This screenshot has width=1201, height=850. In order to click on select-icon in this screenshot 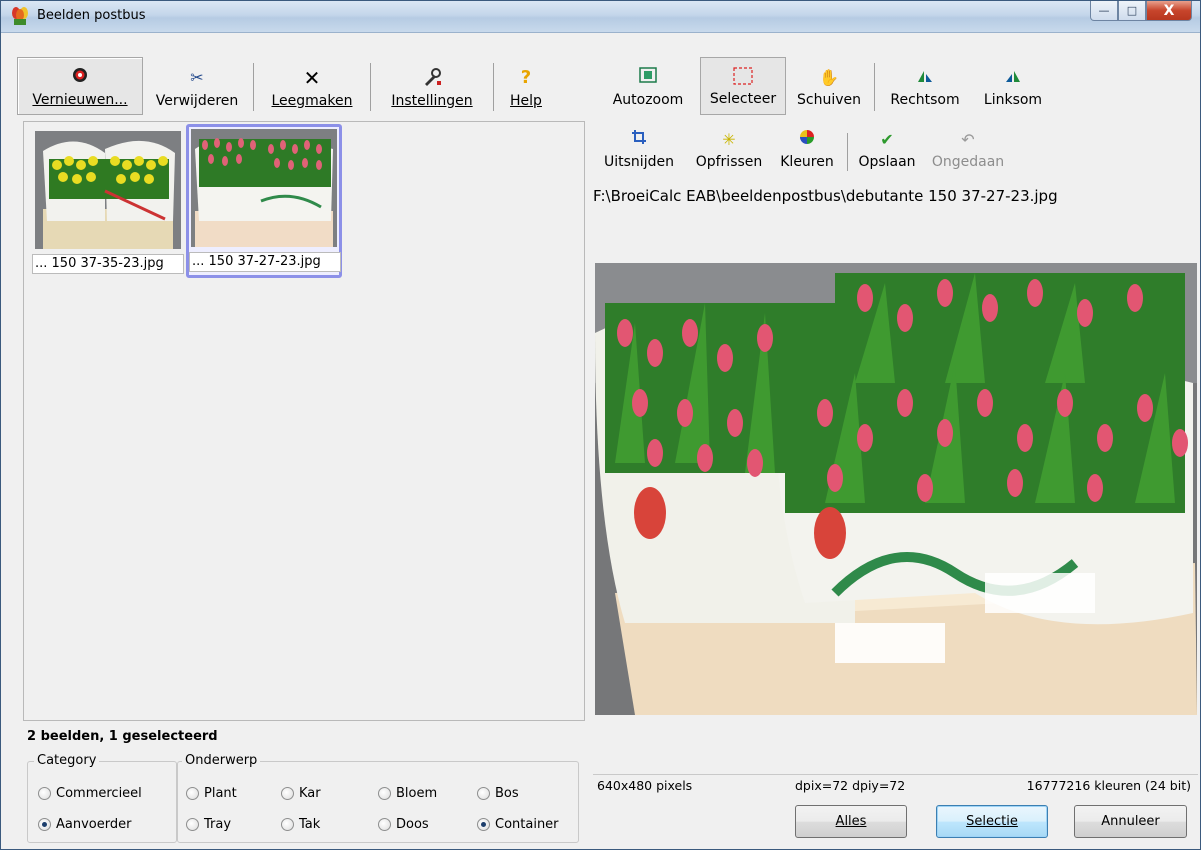, I will do `click(743, 77)`.